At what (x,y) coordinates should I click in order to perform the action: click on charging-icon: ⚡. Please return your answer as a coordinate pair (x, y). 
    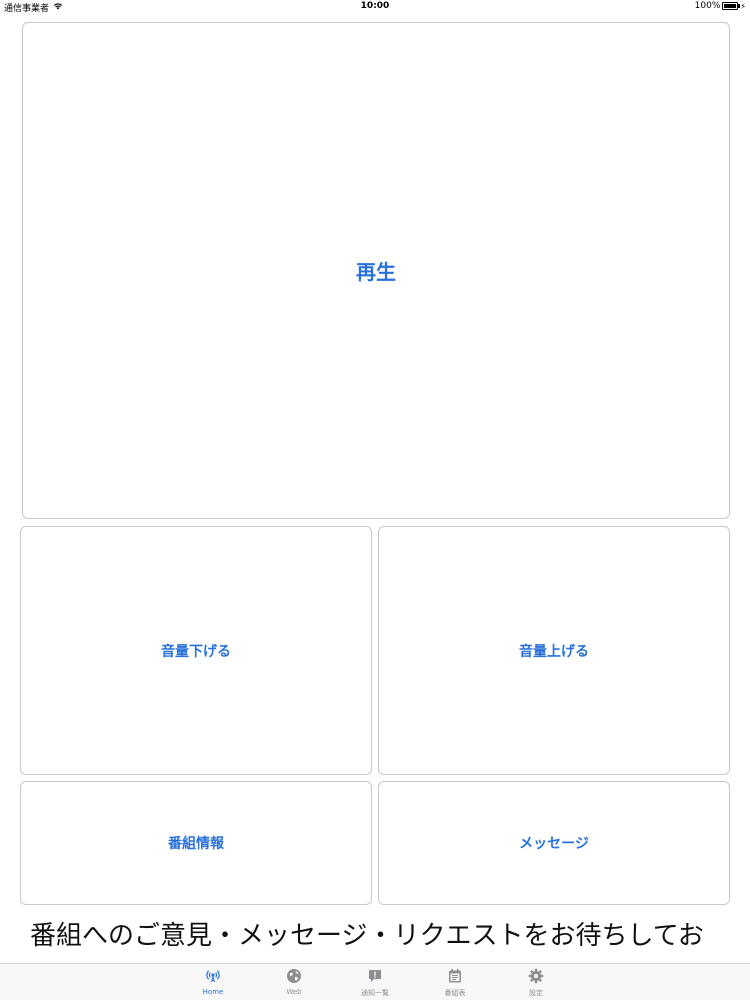
    Looking at the image, I should click on (743, 6).